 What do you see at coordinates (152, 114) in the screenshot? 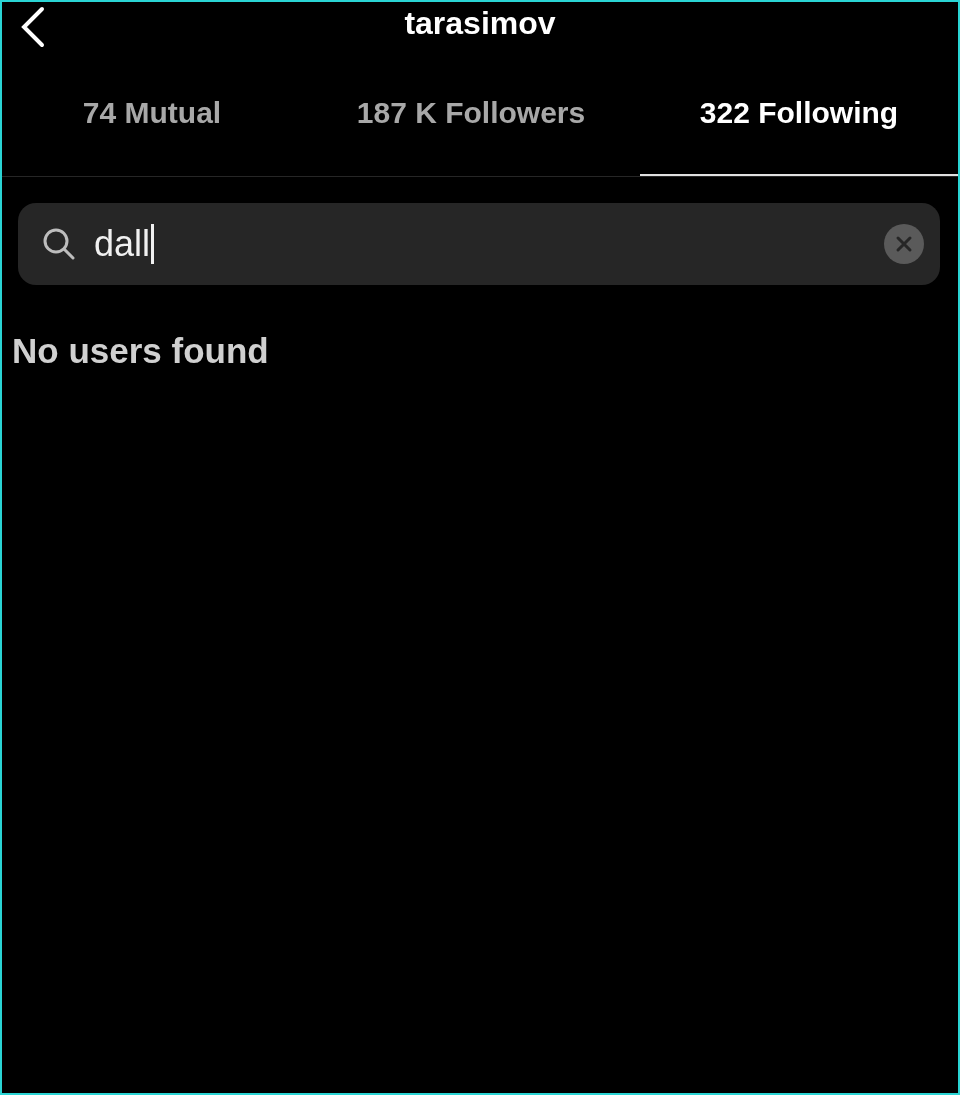
I see `tab: 74 Mutual` at bounding box center [152, 114].